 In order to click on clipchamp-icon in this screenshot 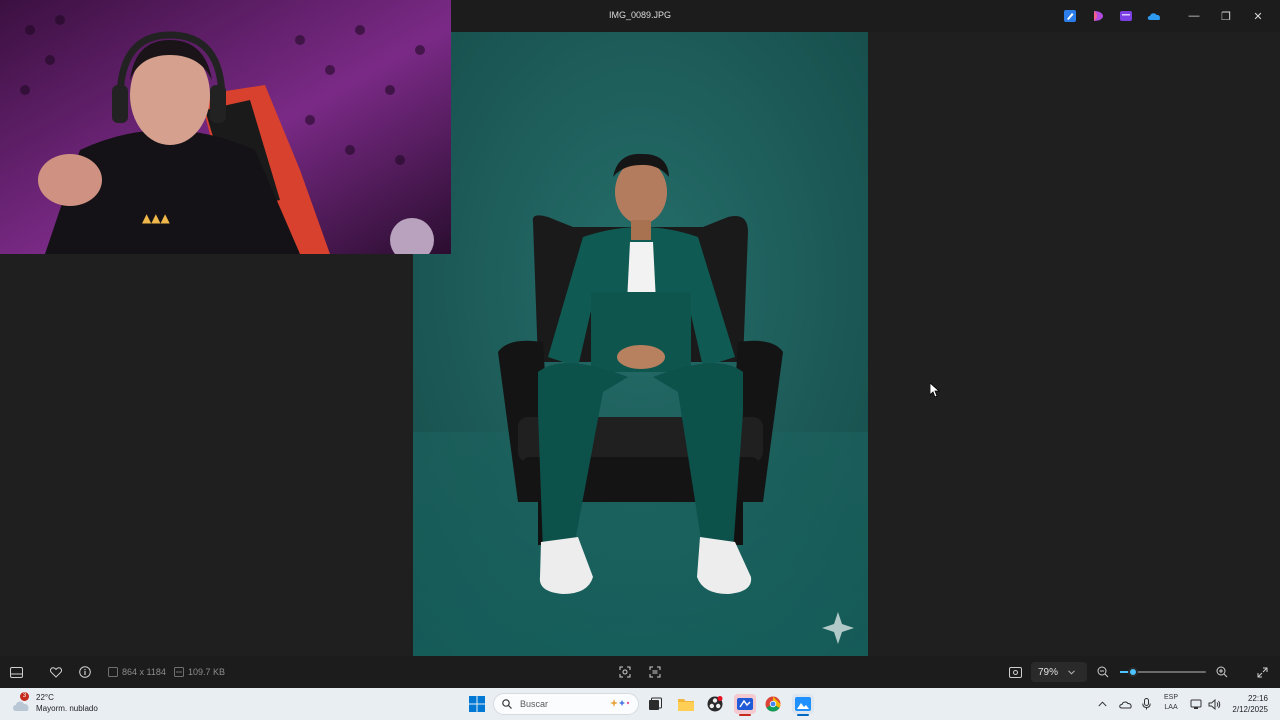, I will do `click(1126, 16)`.